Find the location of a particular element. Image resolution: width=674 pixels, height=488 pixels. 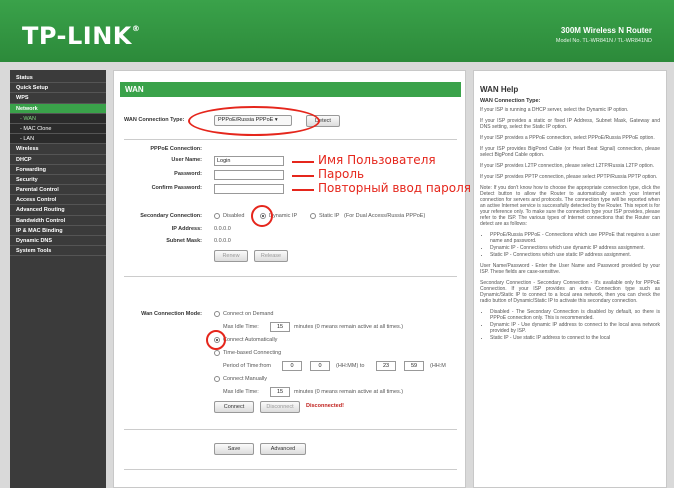

annotation-line-username is located at coordinates (303, 162).